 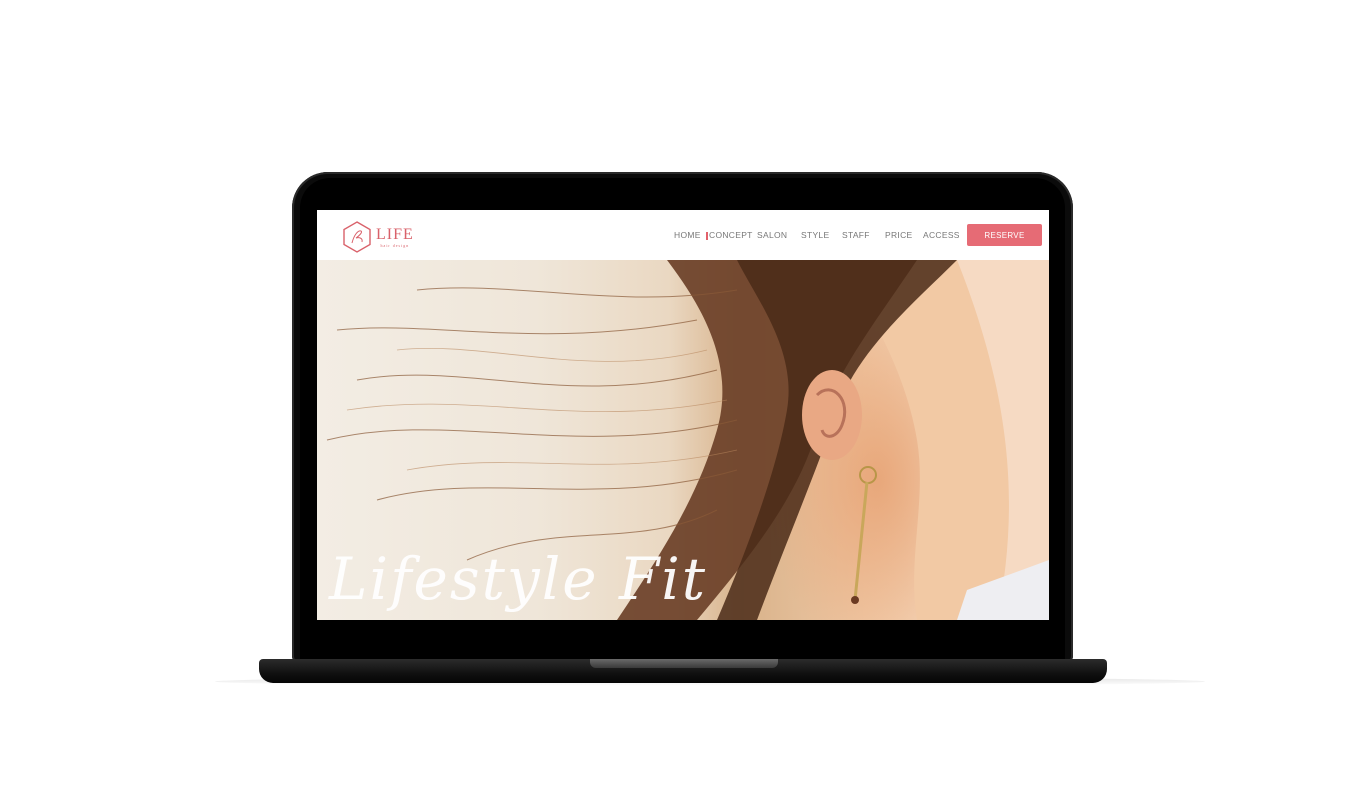 What do you see at coordinates (772, 235) in the screenshot?
I see `nav-item-salon: SALON` at bounding box center [772, 235].